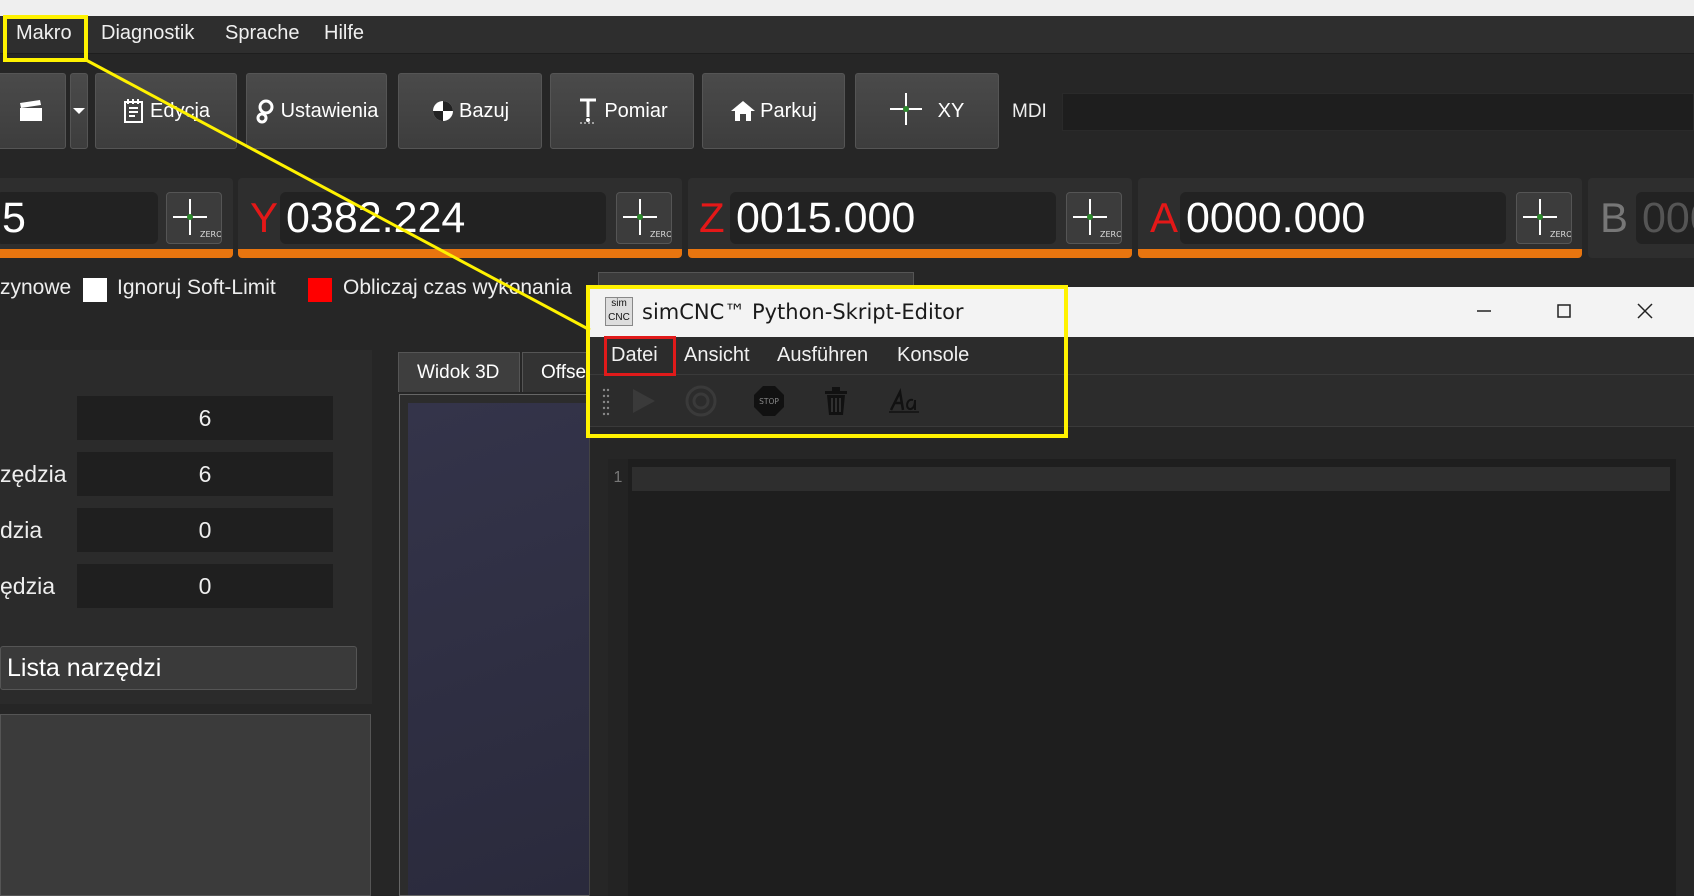 The image size is (1694, 896). I want to click on calc-time-label: Obliczaj czas wykonania, so click(457, 287).